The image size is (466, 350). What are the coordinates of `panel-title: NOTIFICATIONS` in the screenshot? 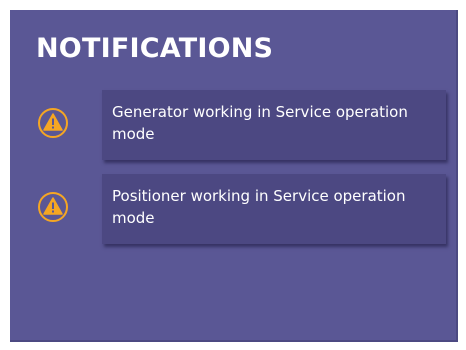 It's located at (155, 48).